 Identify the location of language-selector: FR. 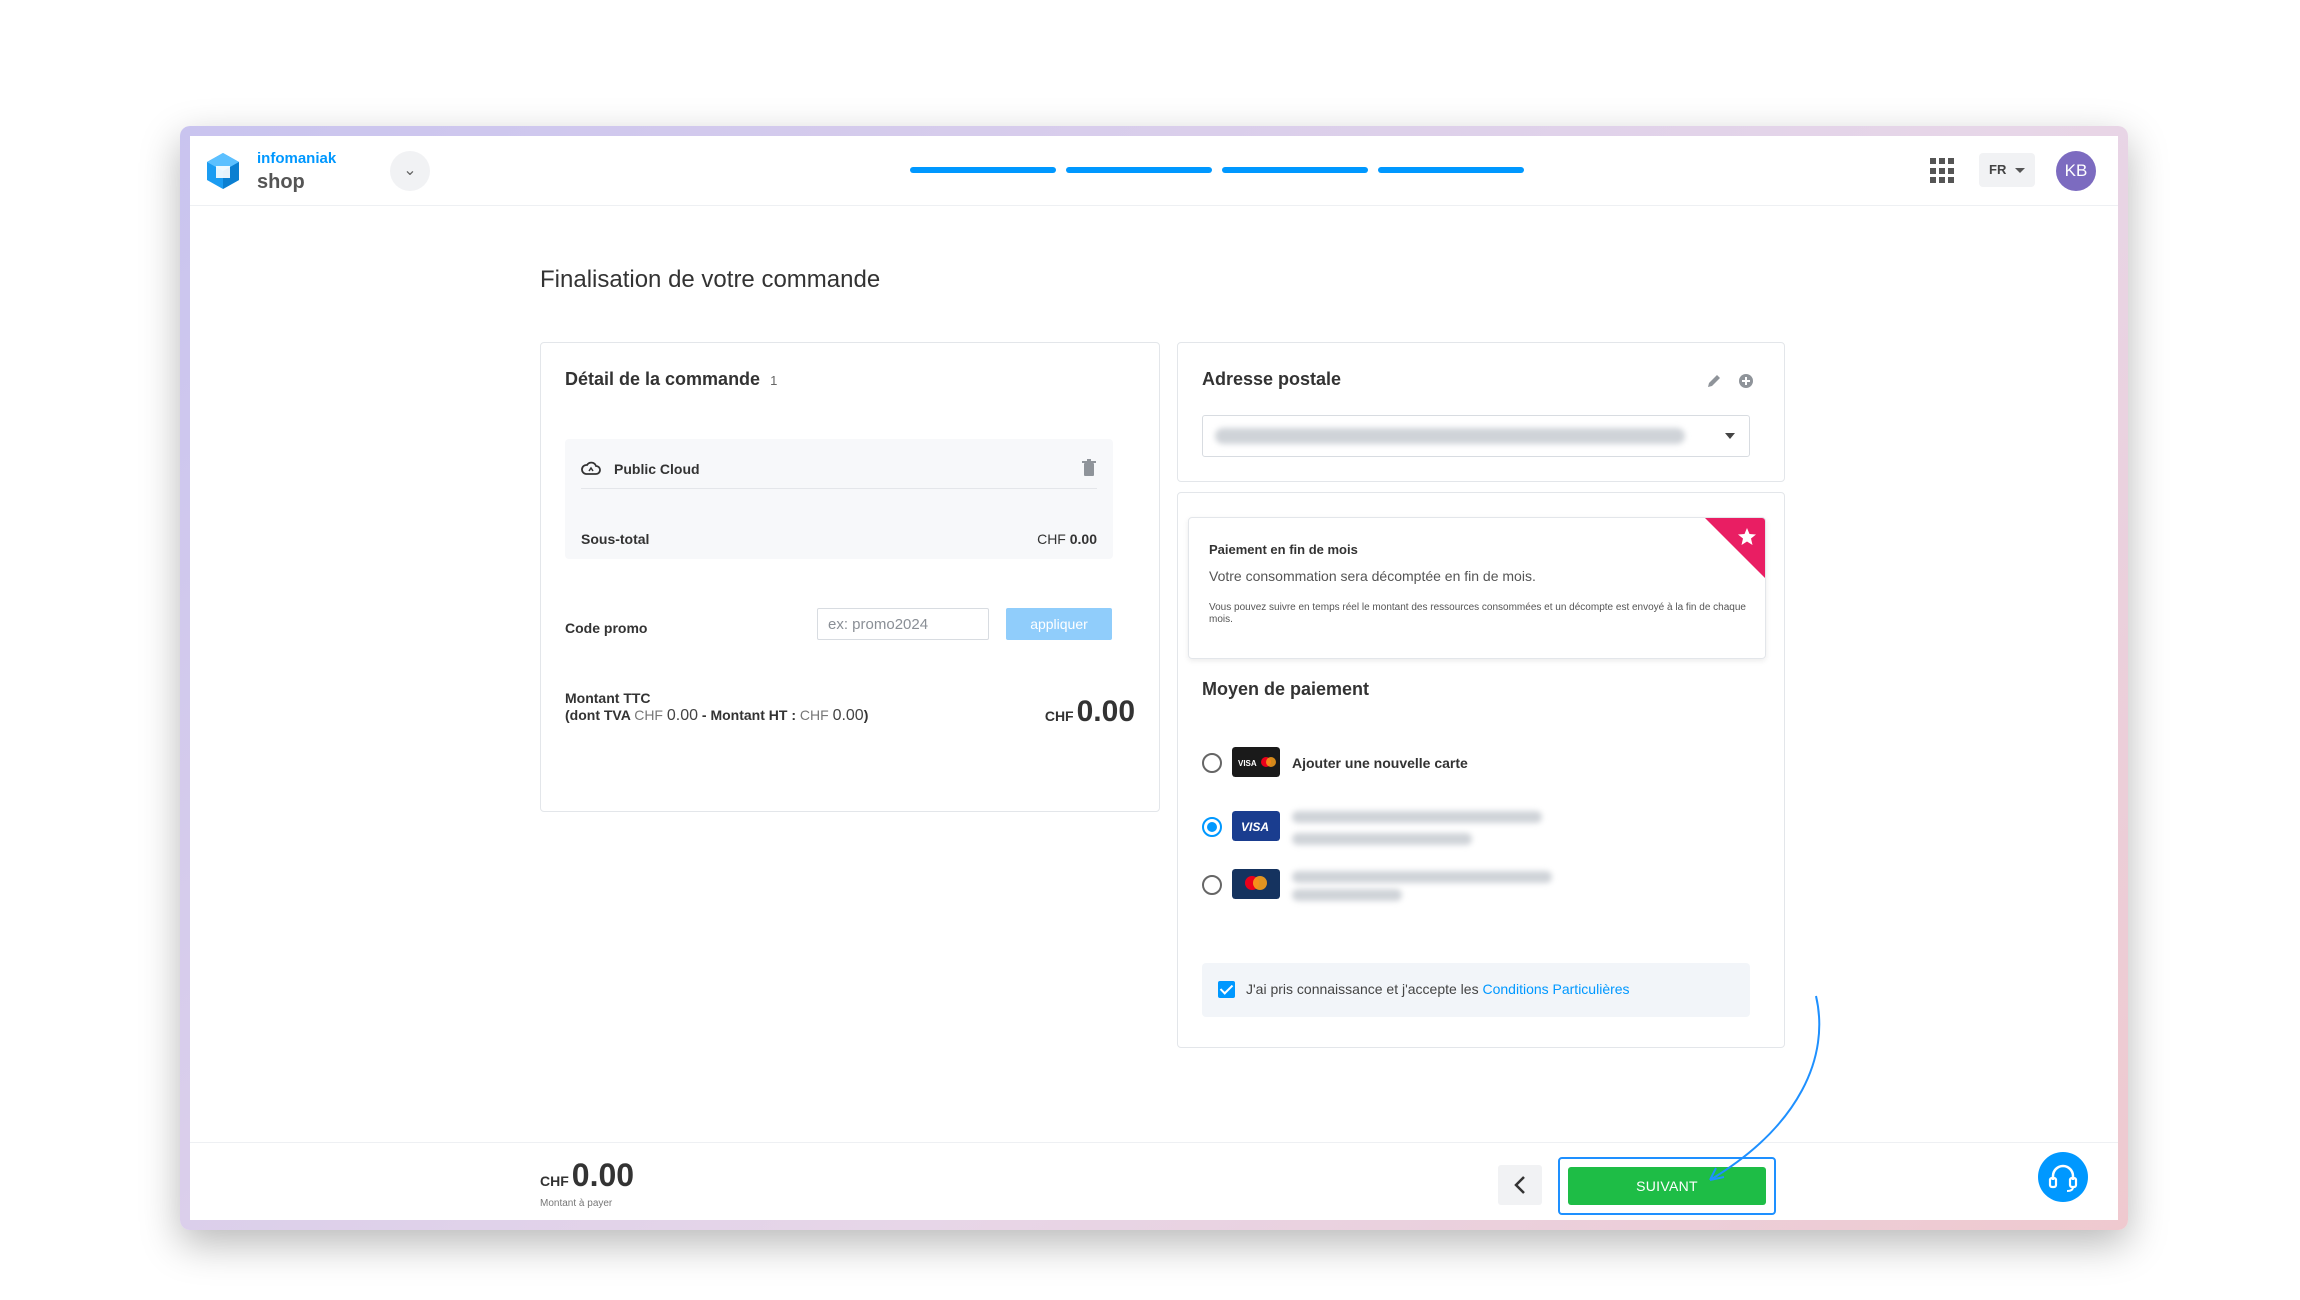
(2007, 170).